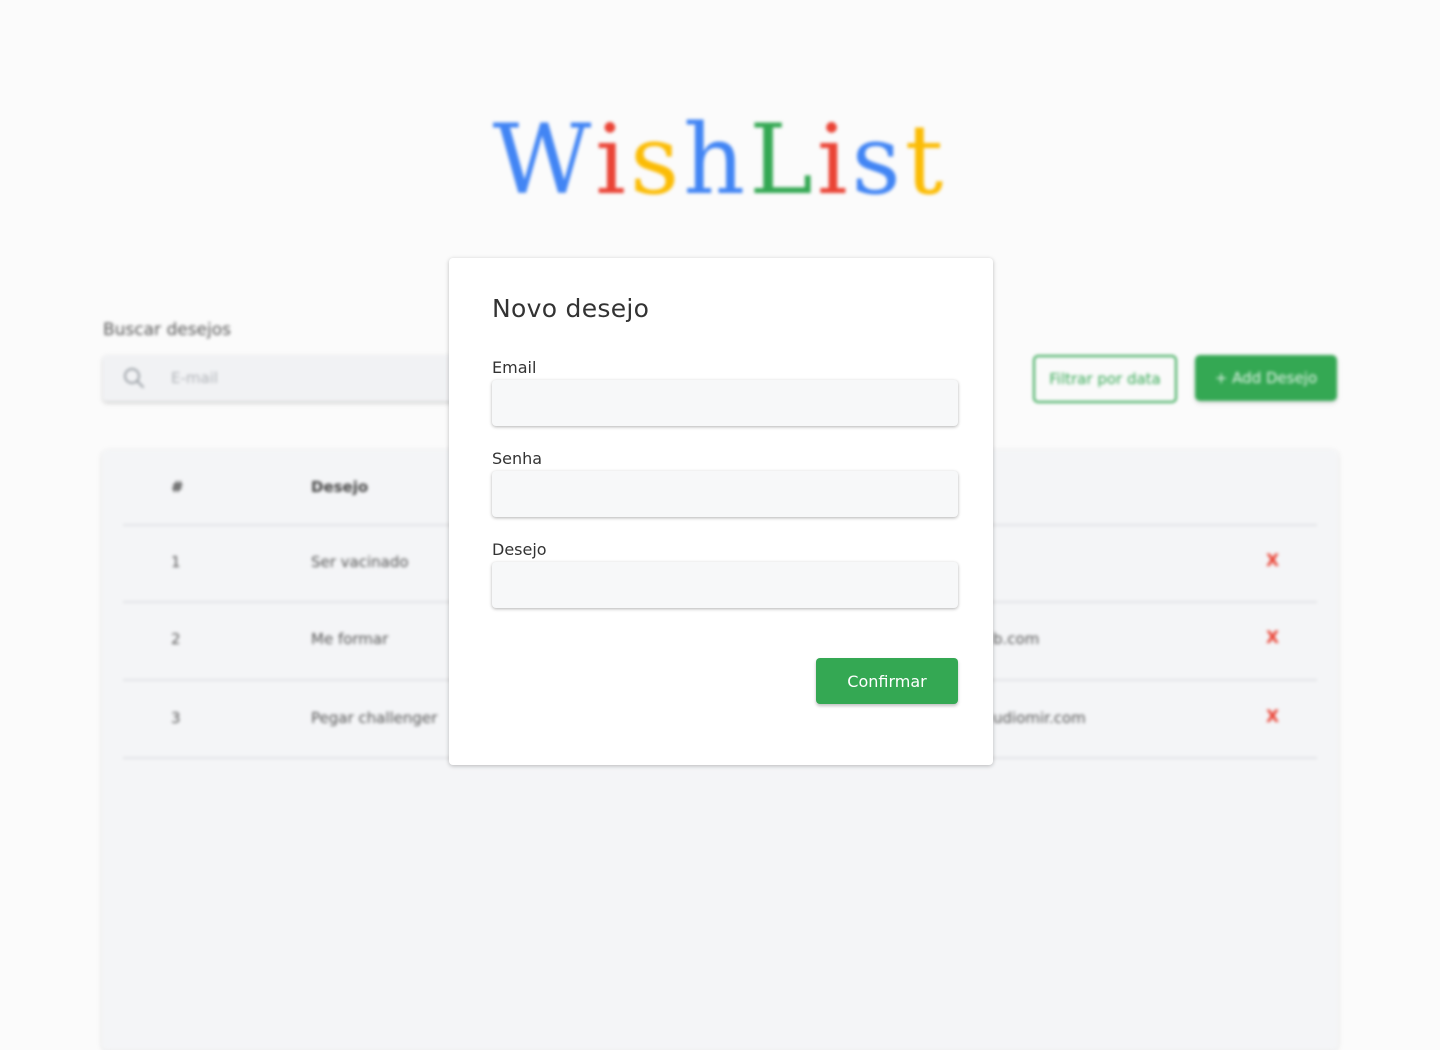  Describe the element at coordinates (360, 562) in the screenshot. I see `row-wish: Ser vacinado` at that location.